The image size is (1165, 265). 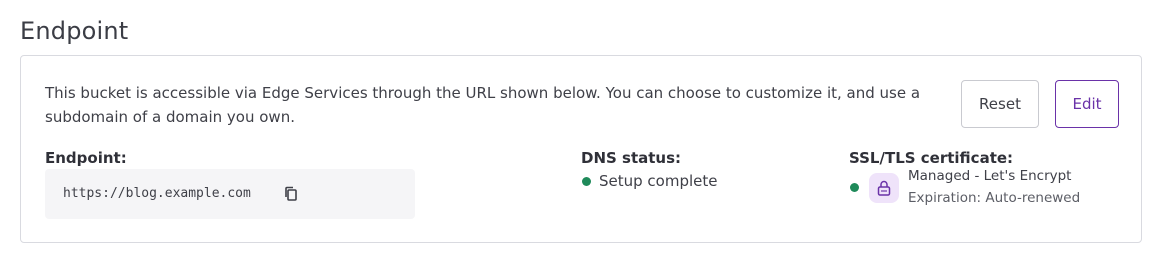 I want to click on endpoint-label: Endpoint:, so click(x=86, y=158).